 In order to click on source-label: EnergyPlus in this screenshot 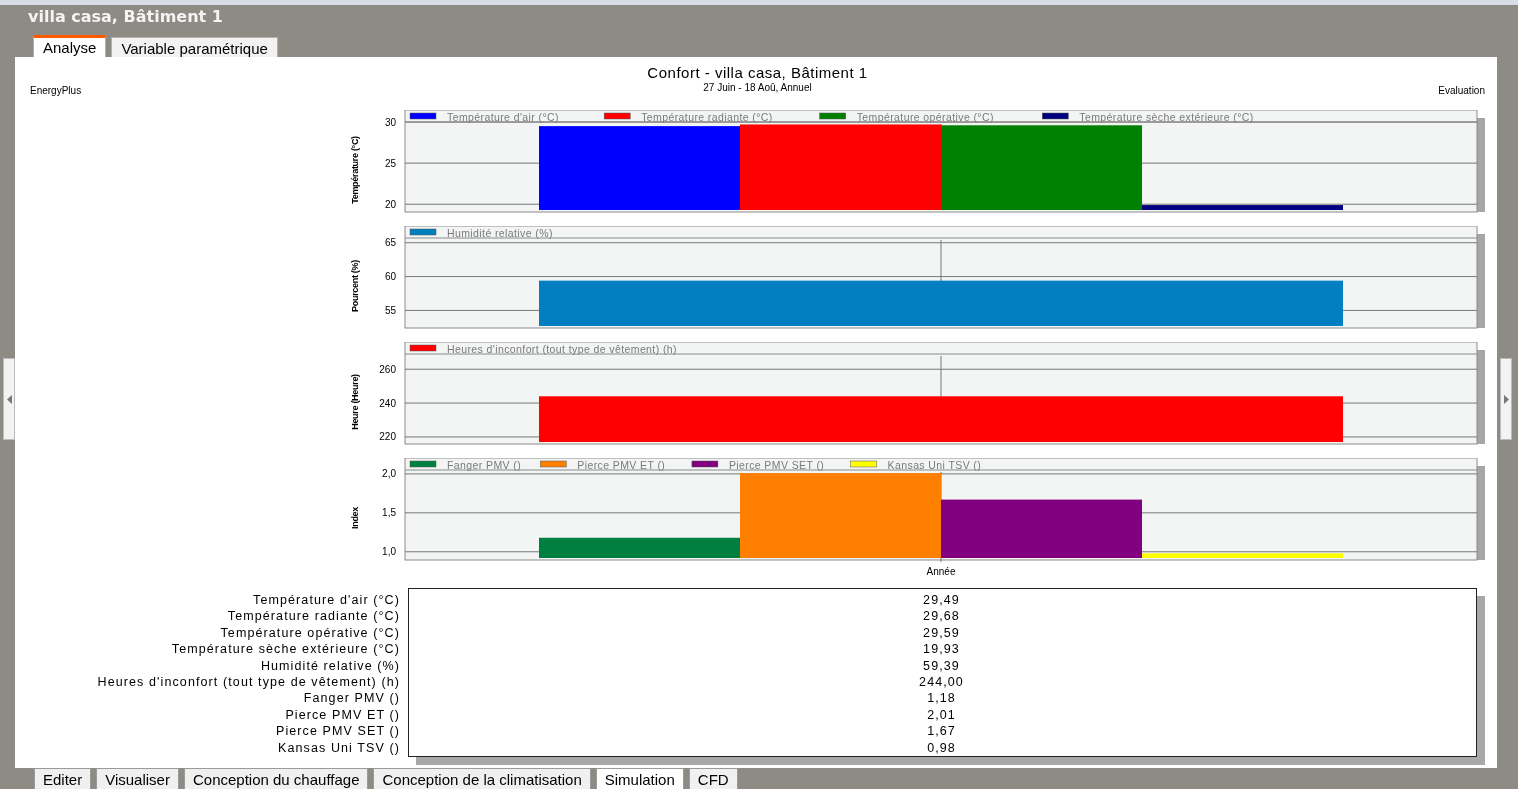, I will do `click(56, 91)`.